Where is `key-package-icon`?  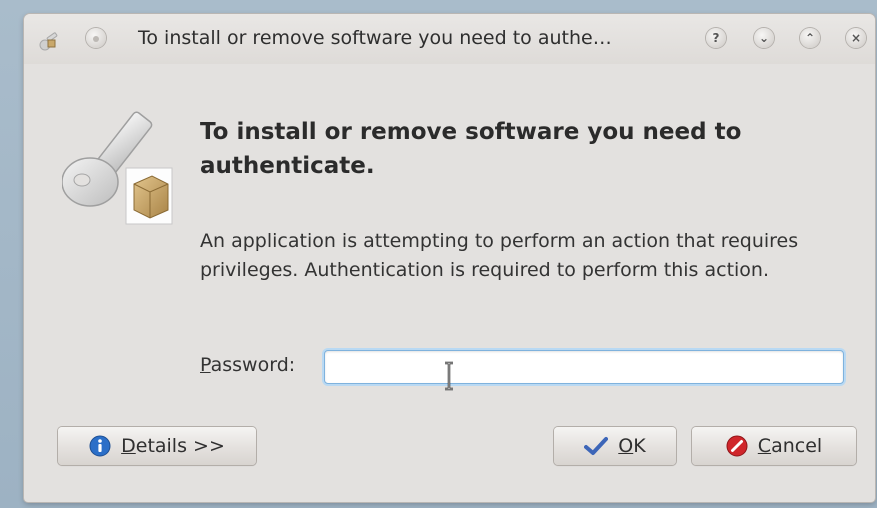
key-package-icon is located at coordinates (117, 168).